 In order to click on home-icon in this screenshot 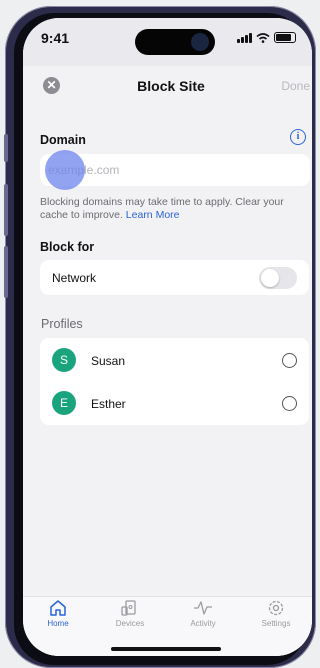, I will do `click(58, 608)`.